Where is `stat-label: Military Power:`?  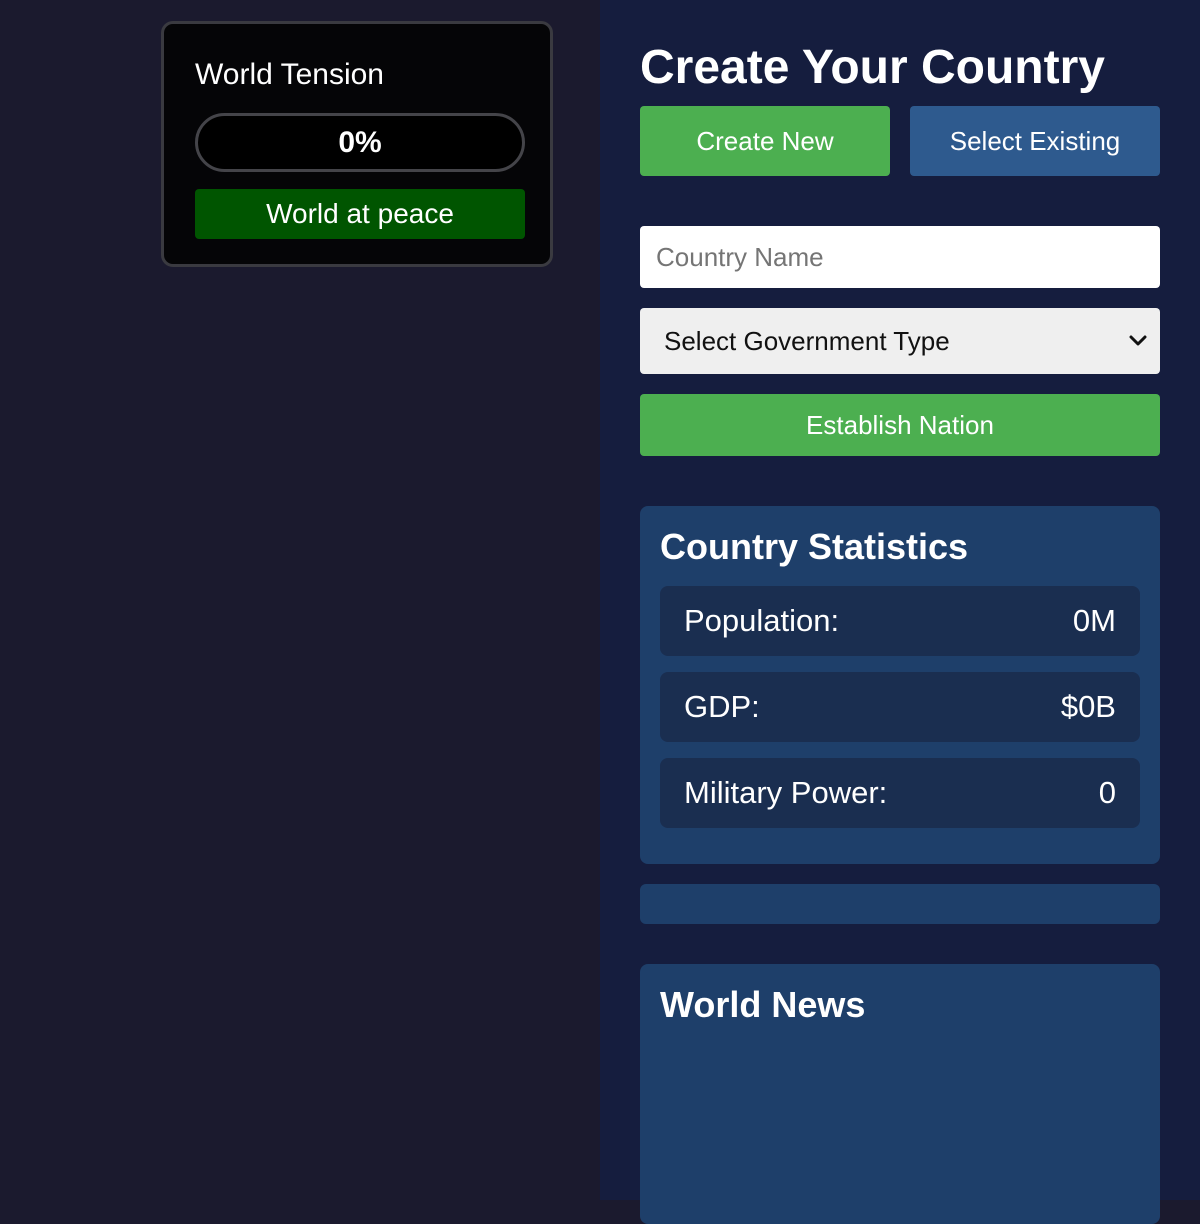 stat-label: Military Power: is located at coordinates (786, 792).